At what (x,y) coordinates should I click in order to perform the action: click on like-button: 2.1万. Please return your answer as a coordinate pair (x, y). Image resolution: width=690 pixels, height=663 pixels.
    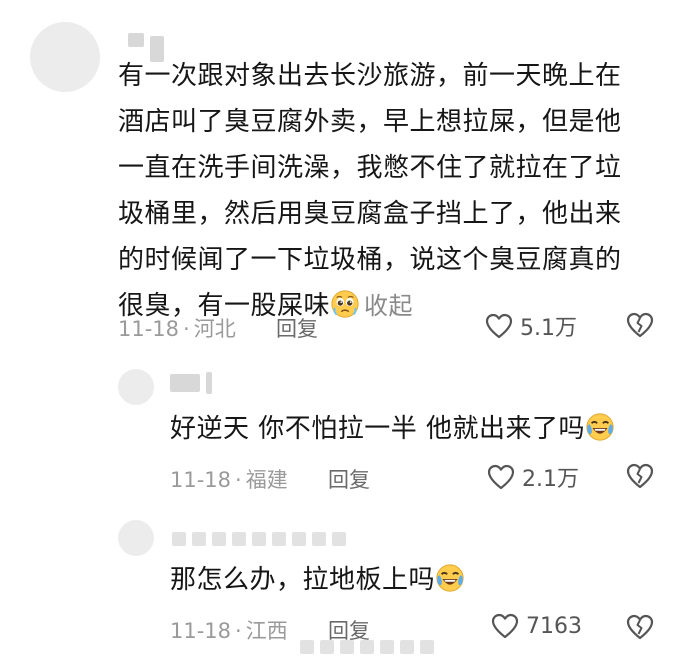
    Looking at the image, I should click on (532, 477).